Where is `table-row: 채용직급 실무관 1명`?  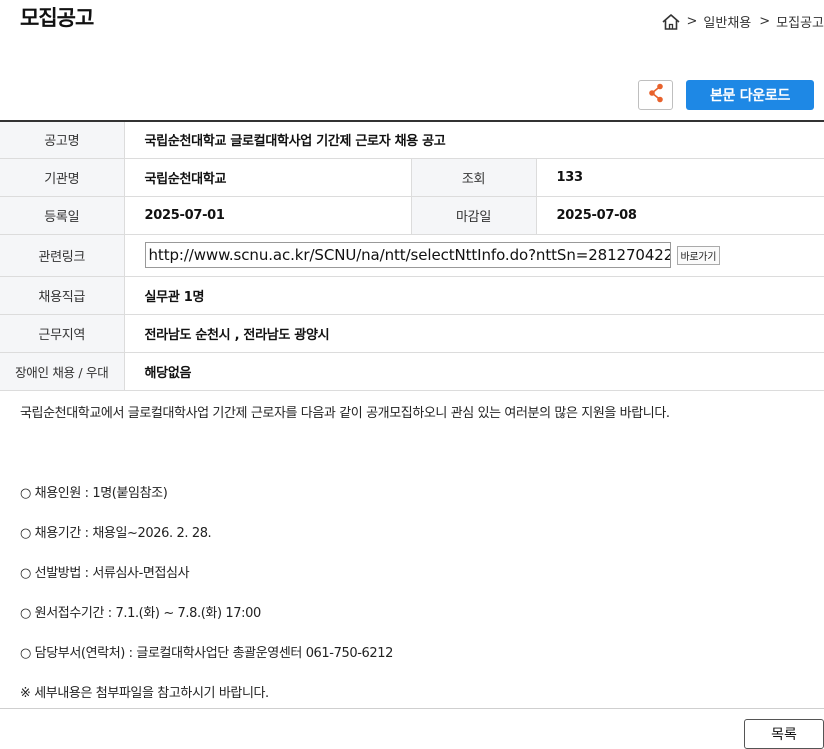
table-row: 채용직급 실무관 1명 is located at coordinates (412, 295).